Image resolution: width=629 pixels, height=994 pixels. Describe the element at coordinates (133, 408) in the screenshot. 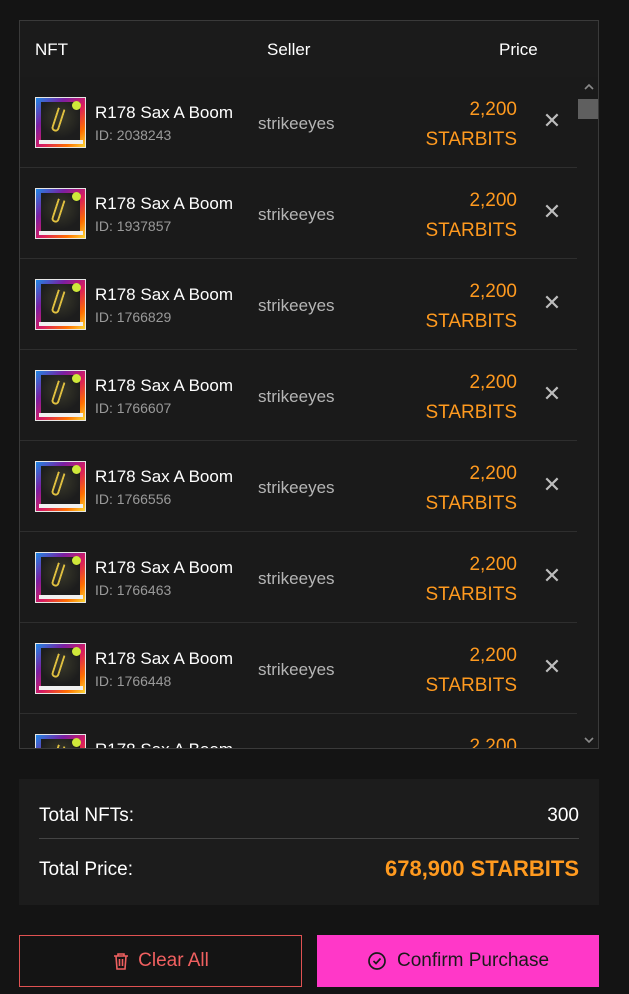

I see `nft-id: ID: 1766607` at that location.